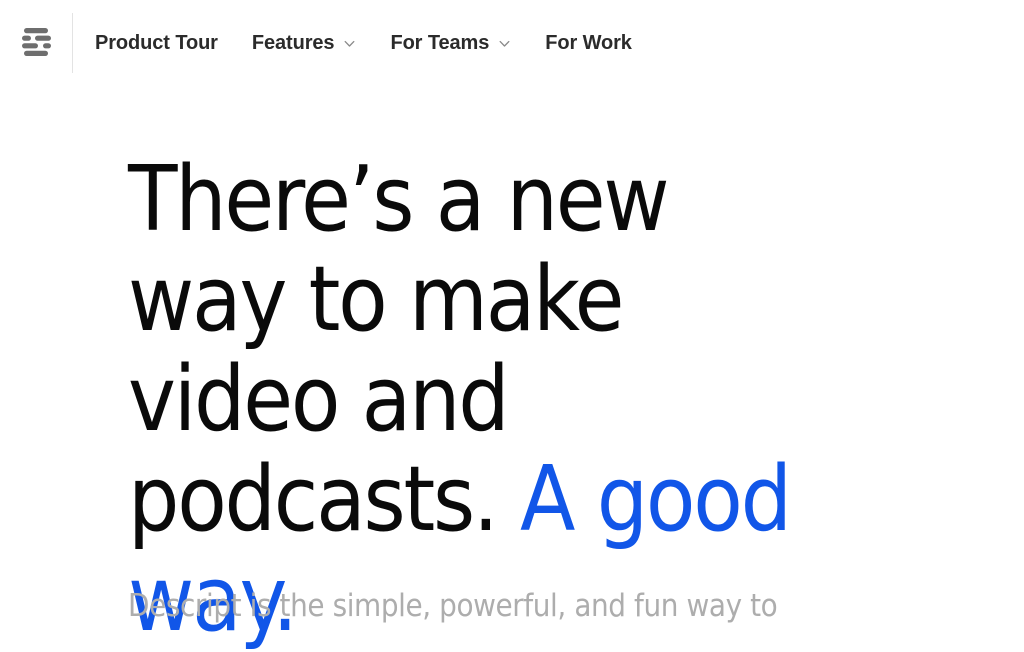 This screenshot has width=1024, height=652. I want to click on nav-label-product-tour: Product Tour, so click(156, 43).